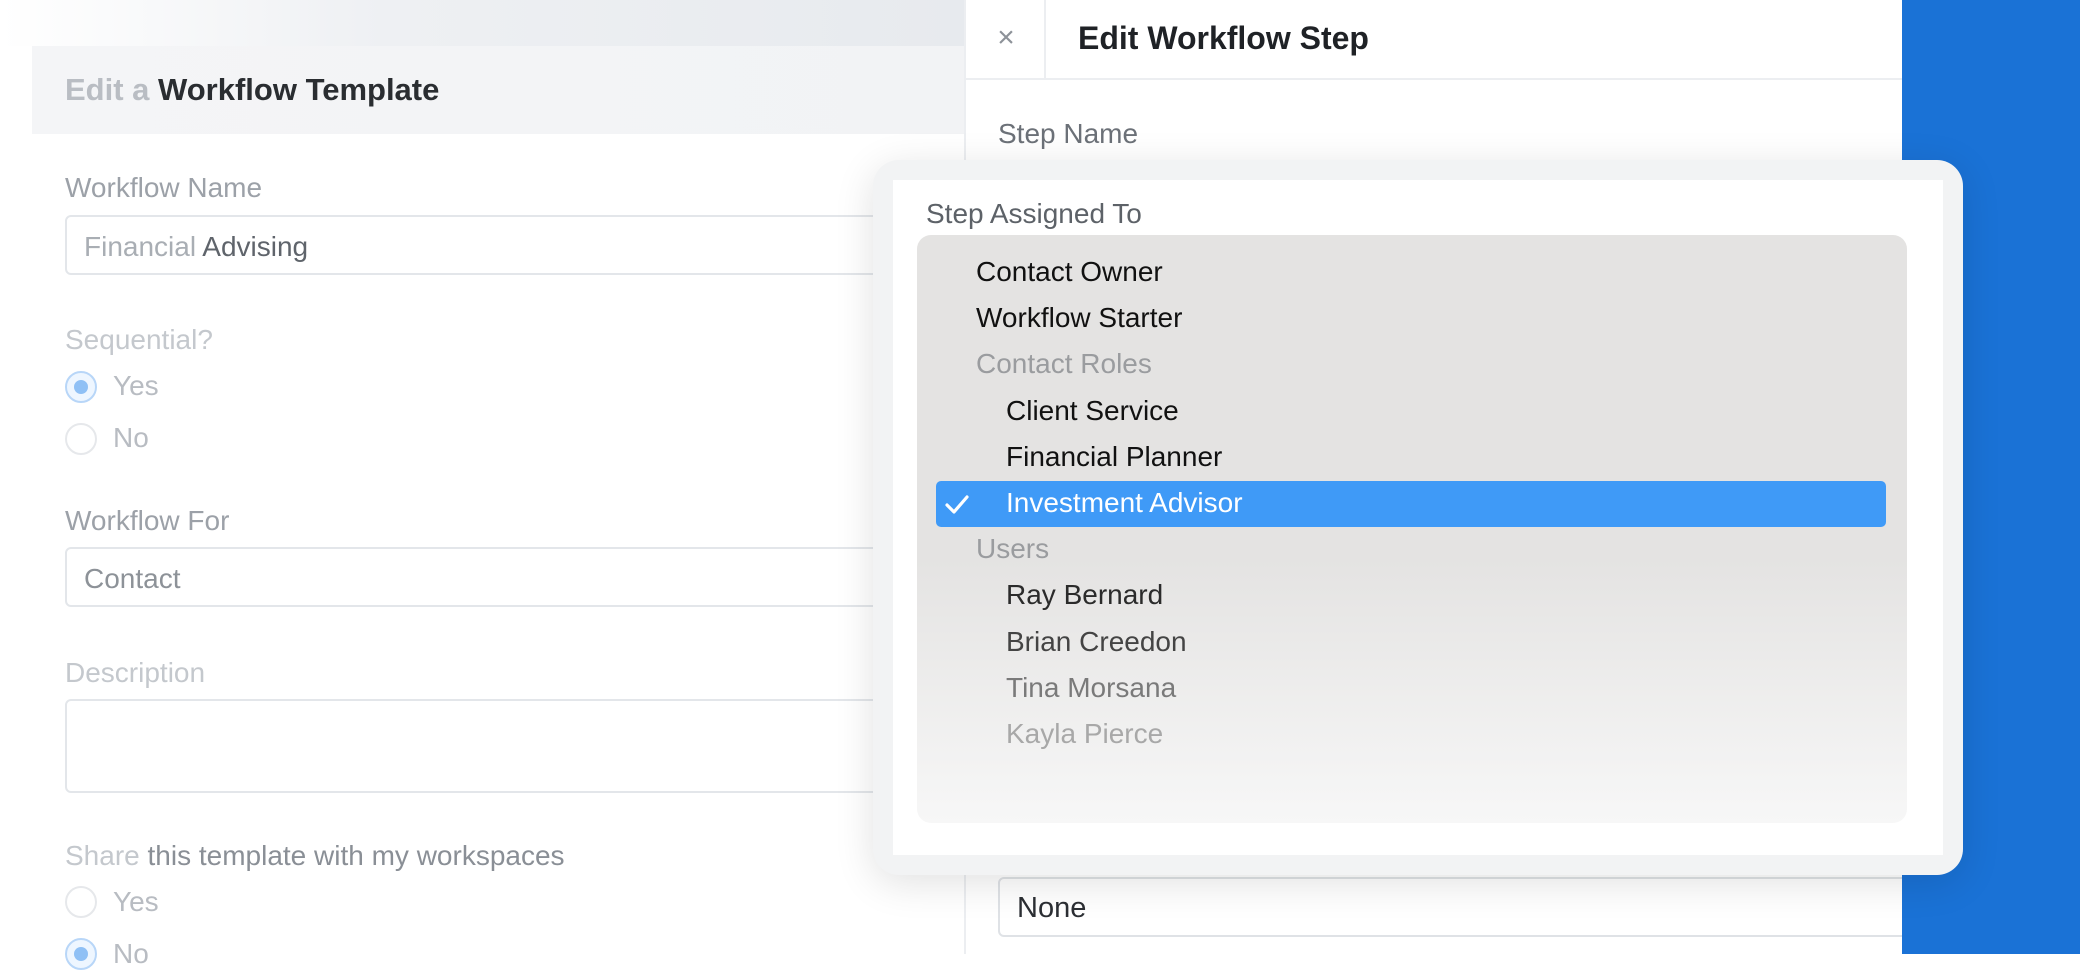 The height and width of the screenshot is (970, 2080). What do you see at coordinates (1412, 735) in the screenshot?
I see `option-kayla-pierce: Kayla Pierce` at bounding box center [1412, 735].